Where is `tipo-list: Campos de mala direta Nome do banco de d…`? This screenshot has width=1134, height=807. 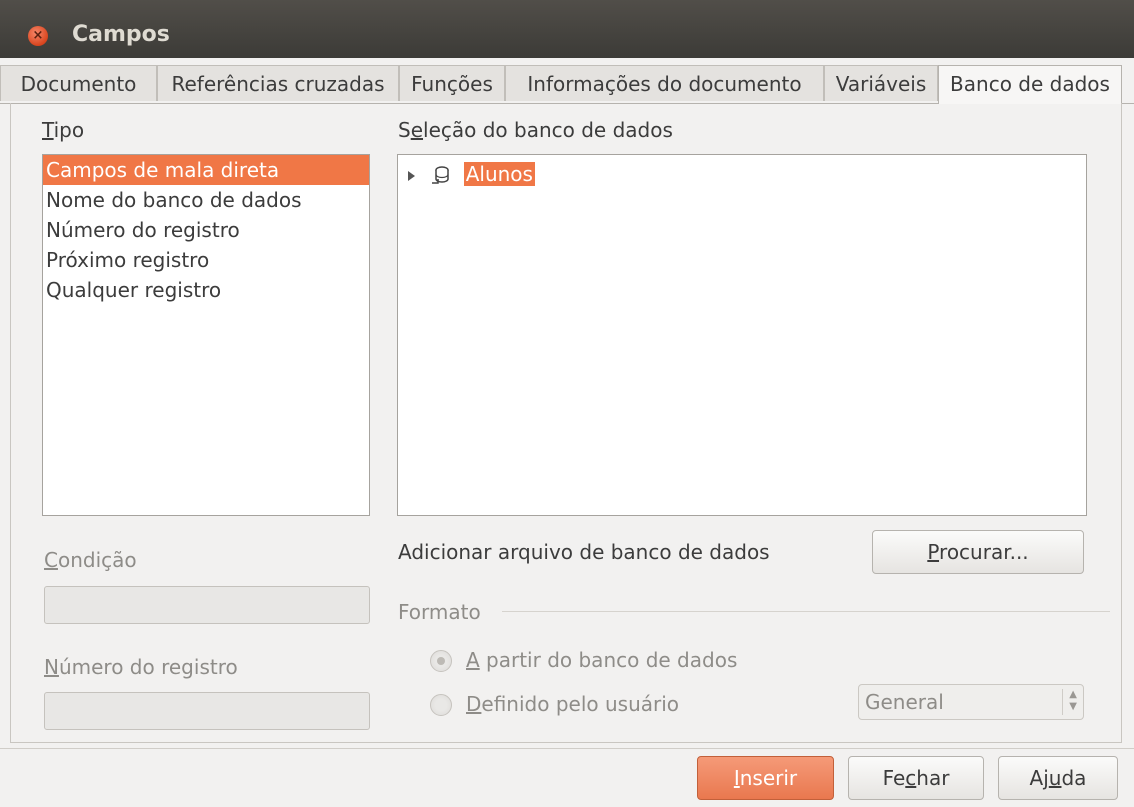
tipo-list: Campos de mala direta Nome do banco de d… is located at coordinates (206, 335).